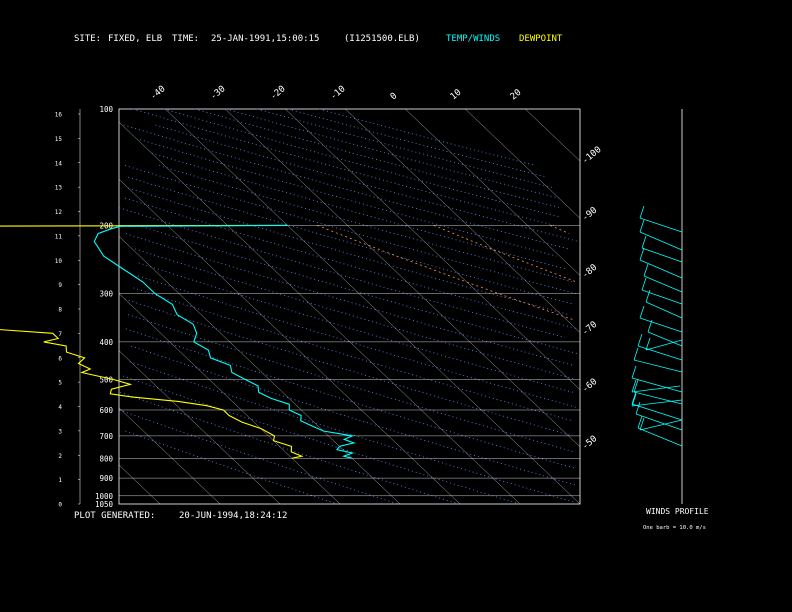  What do you see at coordinates (516, 95) in the screenshot?
I see `isotherm-tick-label: 20` at bounding box center [516, 95].